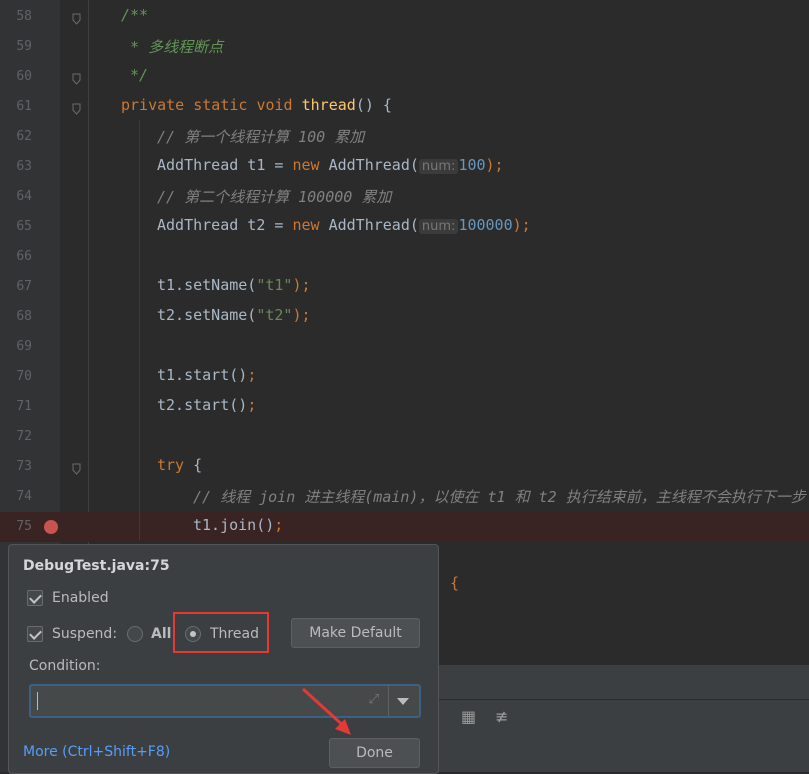 The width and height of the screenshot is (809, 774). What do you see at coordinates (404, 437) in the screenshot?
I see `code-line: 72` at bounding box center [404, 437].